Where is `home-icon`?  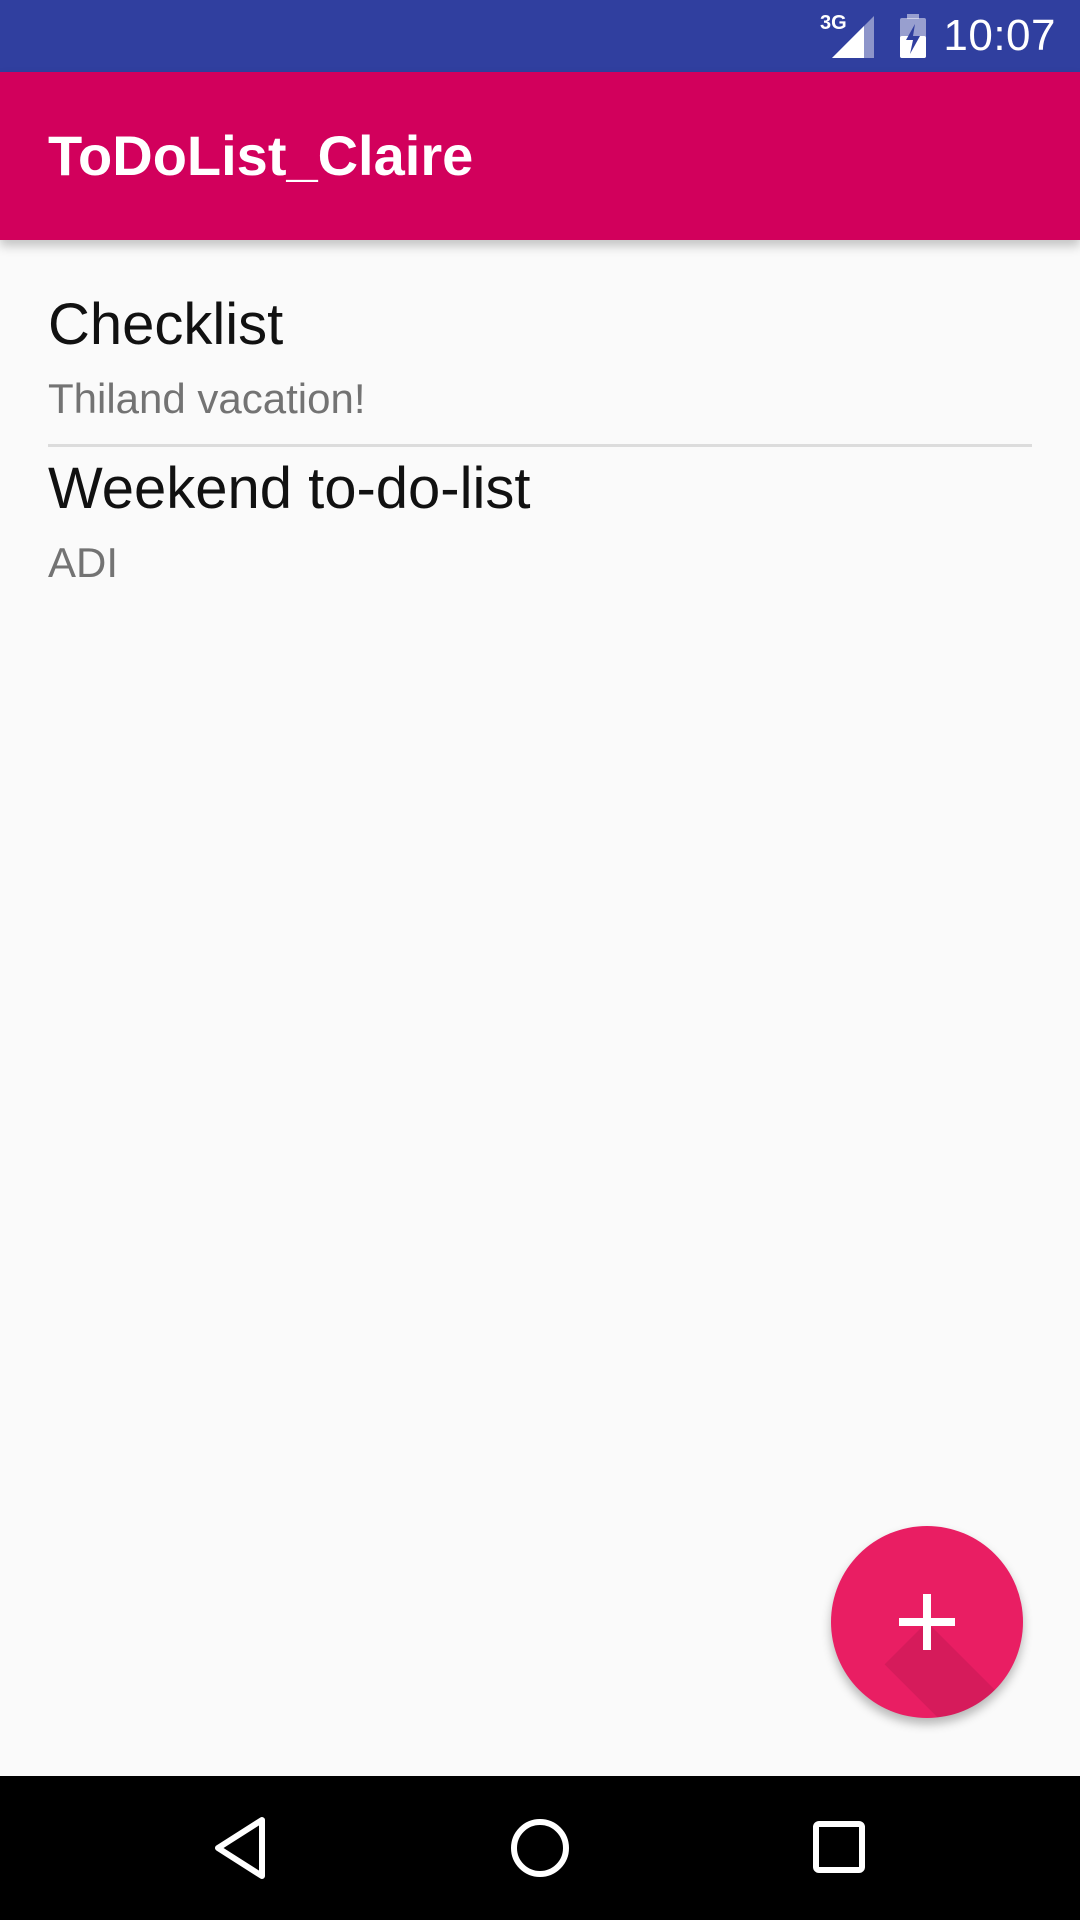 home-icon is located at coordinates (540, 1848).